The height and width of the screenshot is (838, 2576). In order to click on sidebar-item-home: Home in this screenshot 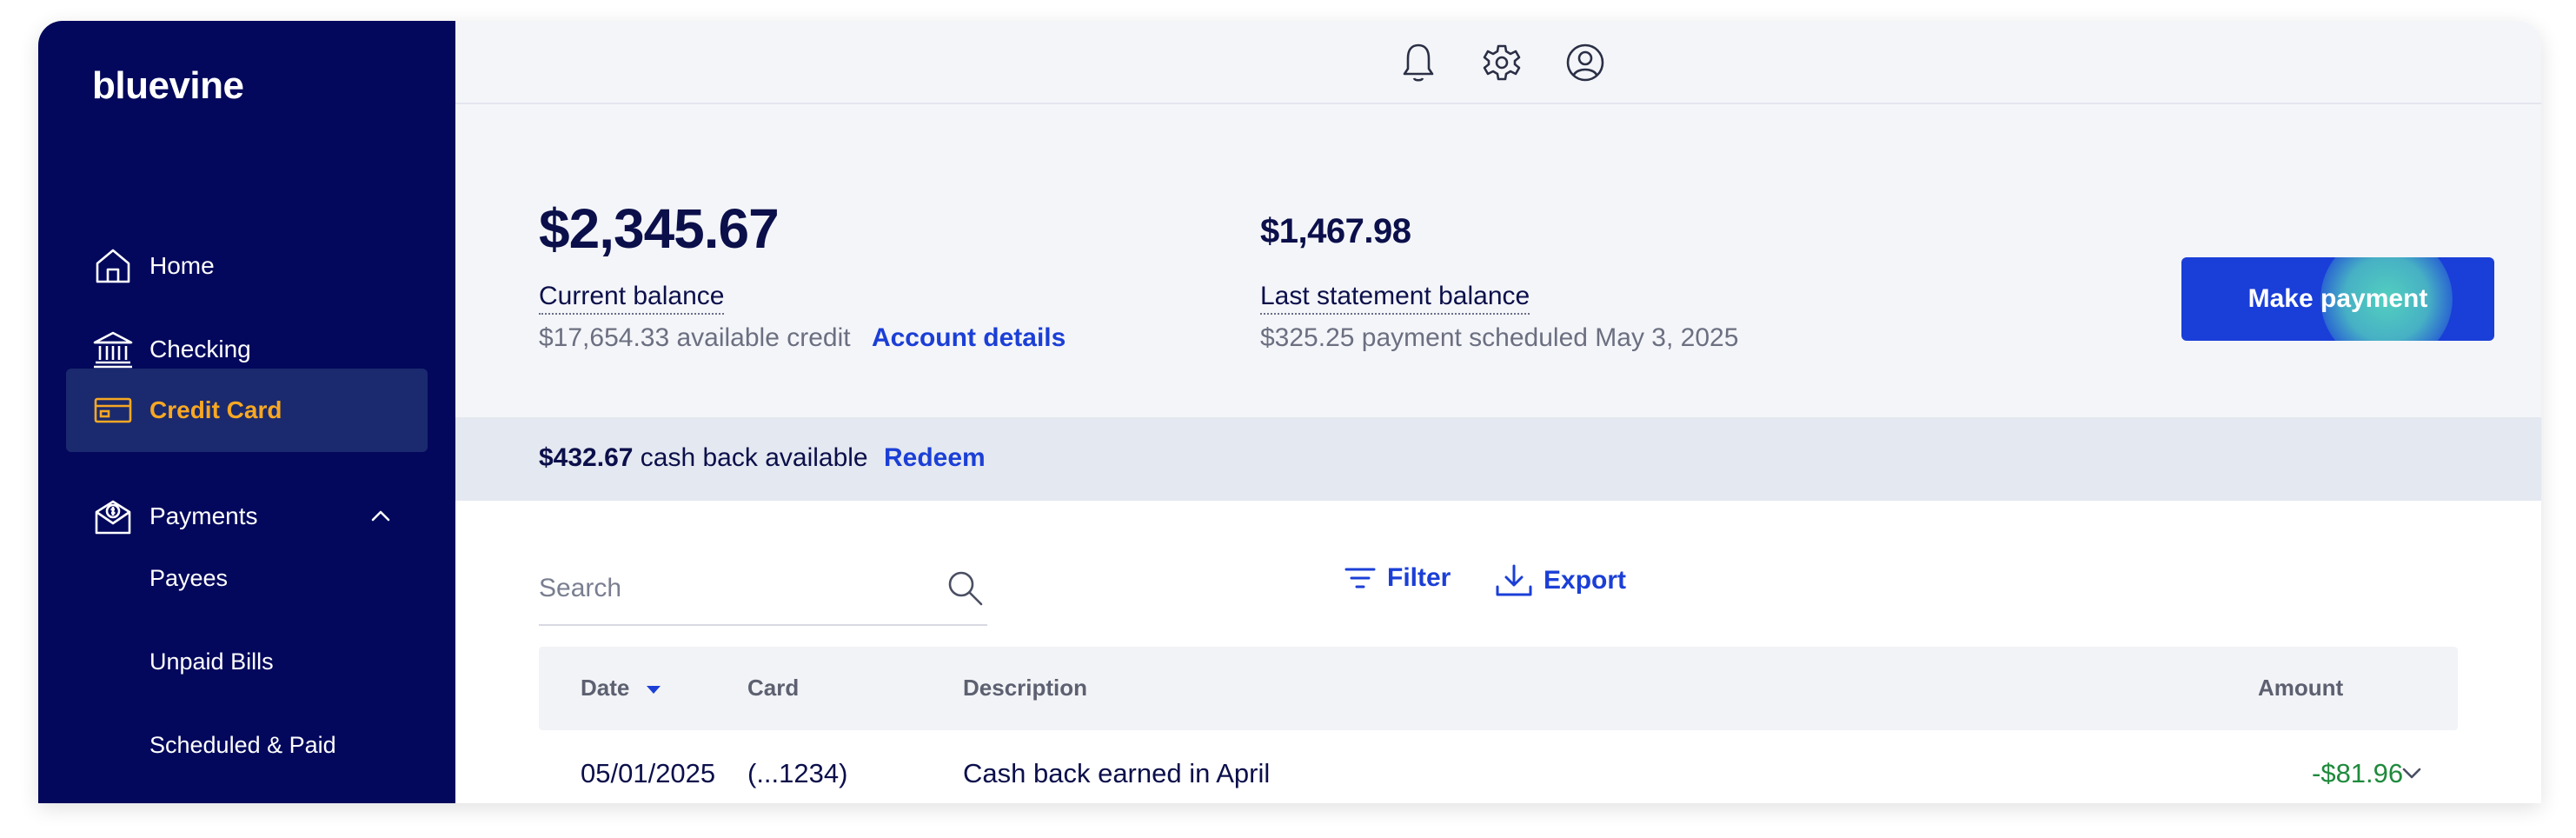, I will do `click(247, 266)`.